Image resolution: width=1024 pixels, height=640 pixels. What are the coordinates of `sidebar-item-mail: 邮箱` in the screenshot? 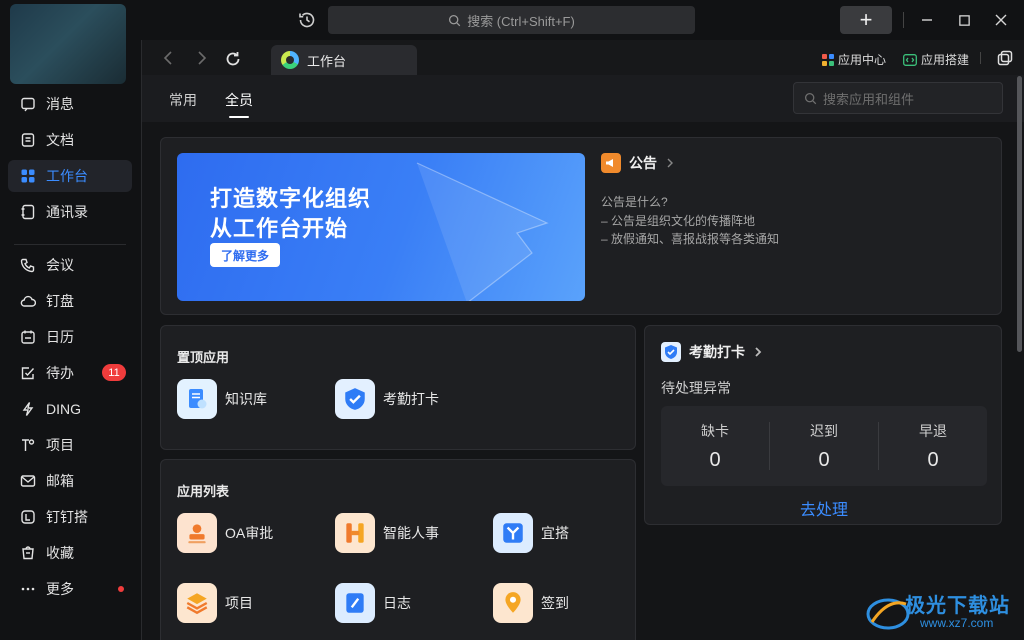 It's located at (70, 481).